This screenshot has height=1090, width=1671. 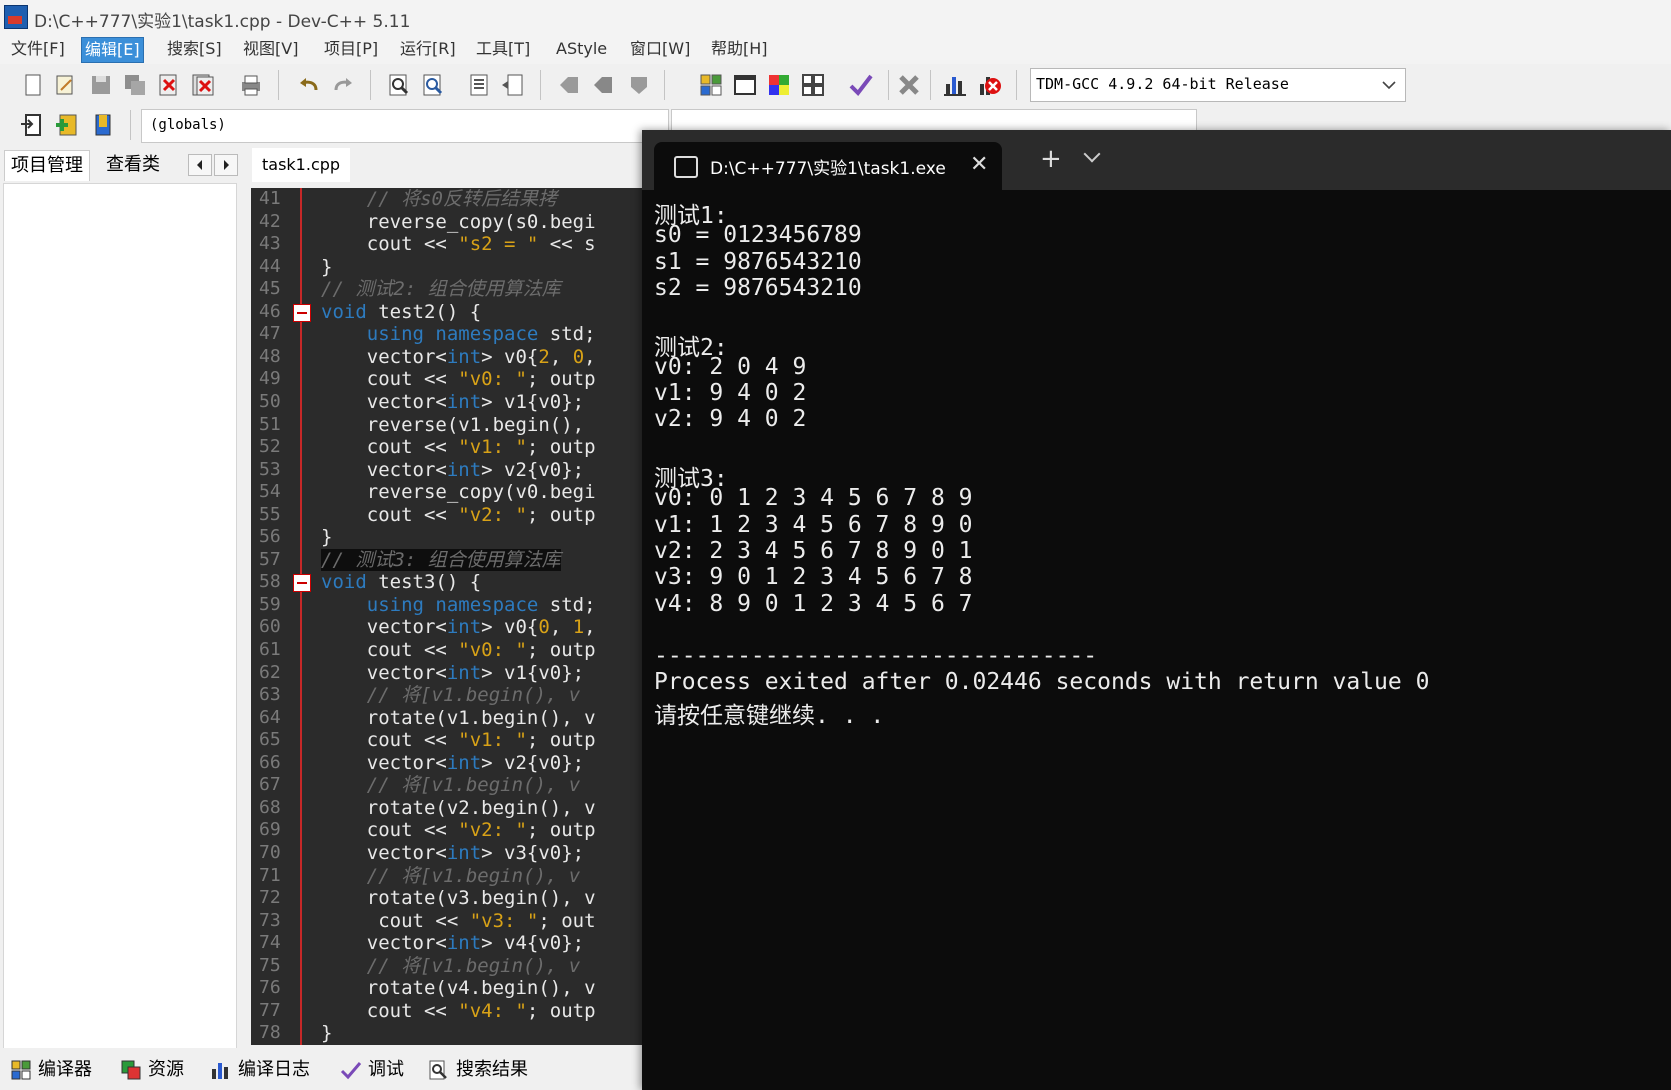 I want to click on delete-profile-icon, so click(x=989, y=85).